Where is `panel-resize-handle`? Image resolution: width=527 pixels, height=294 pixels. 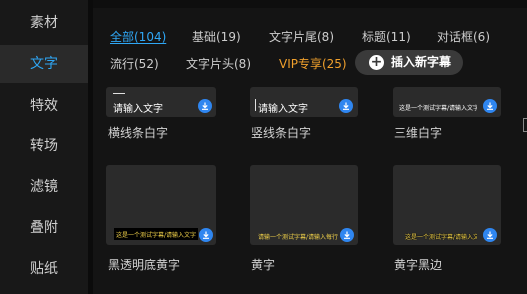
panel-resize-handle is located at coordinates (525, 125).